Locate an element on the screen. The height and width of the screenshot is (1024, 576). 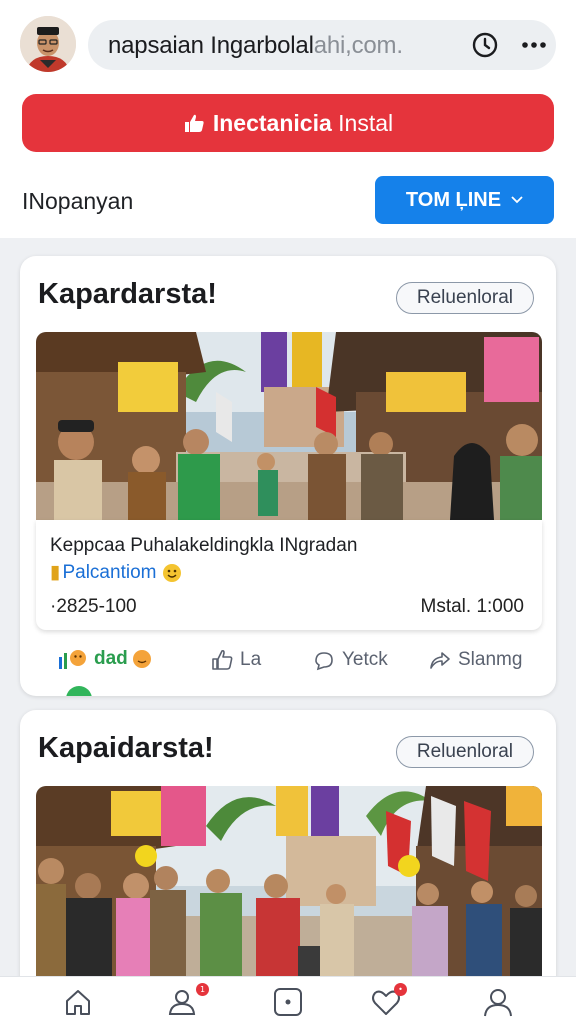
post-title: Kapaidarsta! is located at coordinates (126, 748).